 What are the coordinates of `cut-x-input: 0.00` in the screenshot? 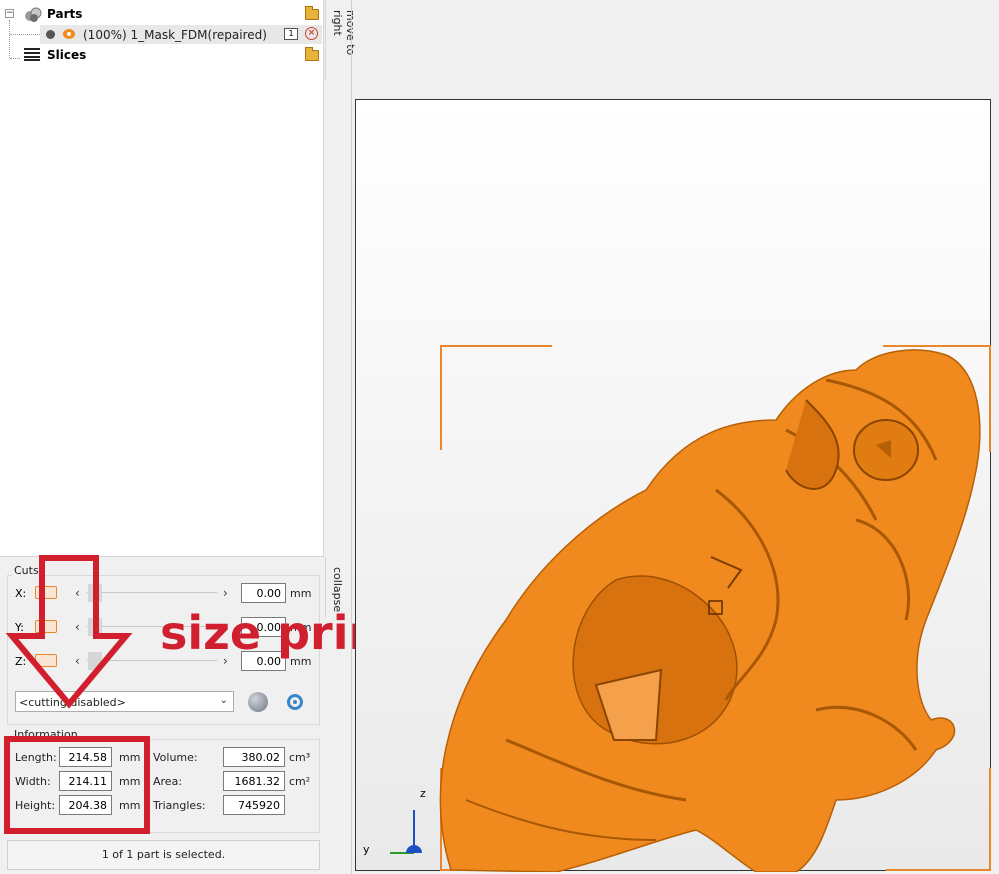 It's located at (263, 593).